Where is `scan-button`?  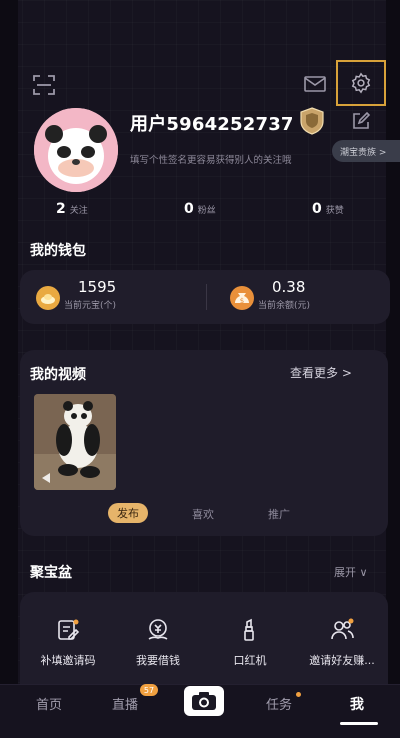 scan-button is located at coordinates (44, 85).